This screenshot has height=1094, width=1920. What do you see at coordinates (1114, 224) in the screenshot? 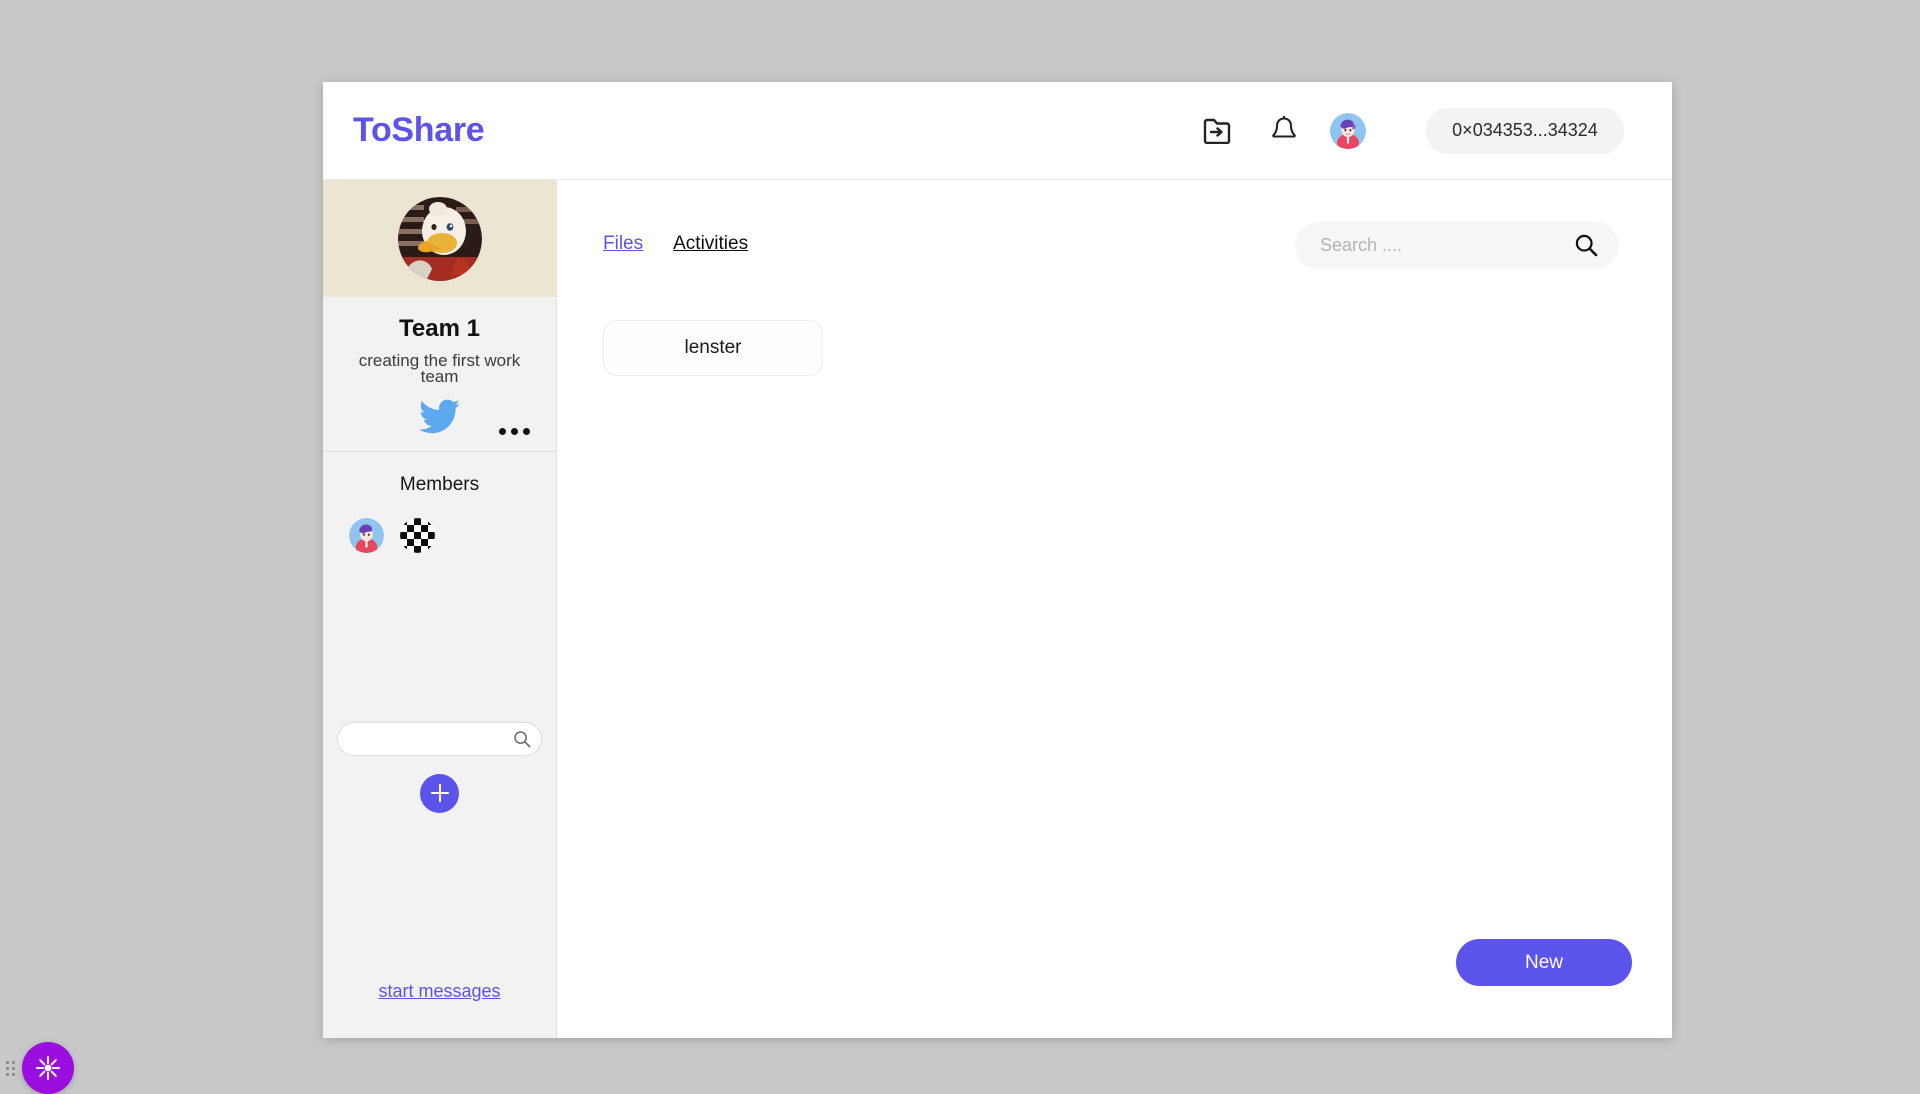
I see `main-topbar: Files Activities` at bounding box center [1114, 224].